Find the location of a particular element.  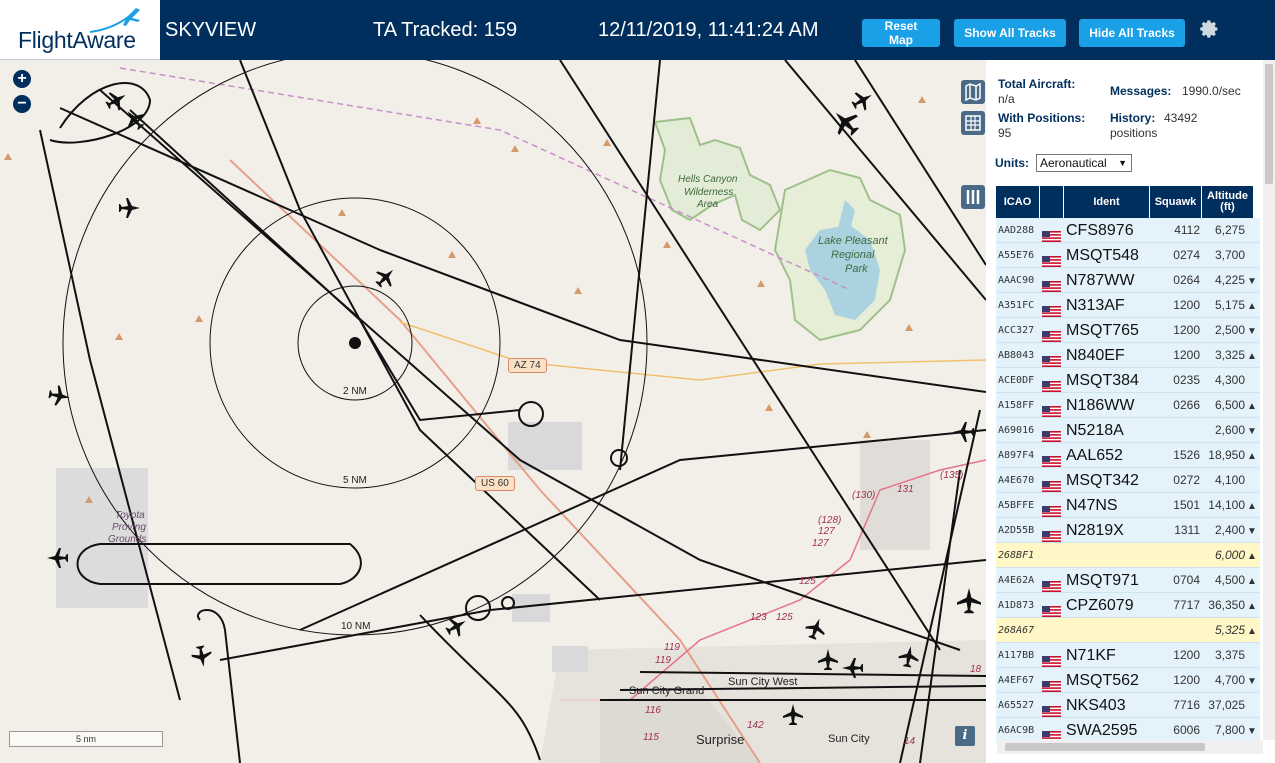

info-button: i is located at coordinates (965, 736).